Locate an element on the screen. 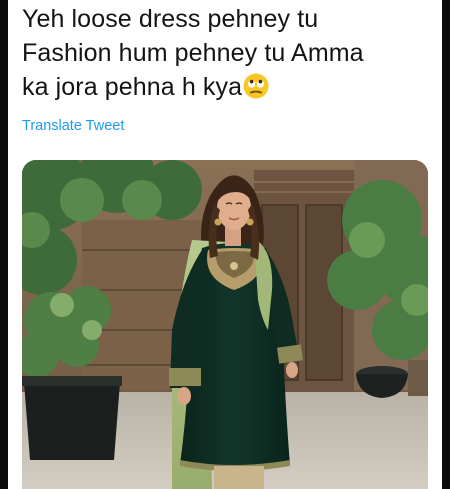 Image resolution: width=450 pixels, height=489 pixels. tweet-line-3: ka jora pehna h kya is located at coordinates (227, 87).